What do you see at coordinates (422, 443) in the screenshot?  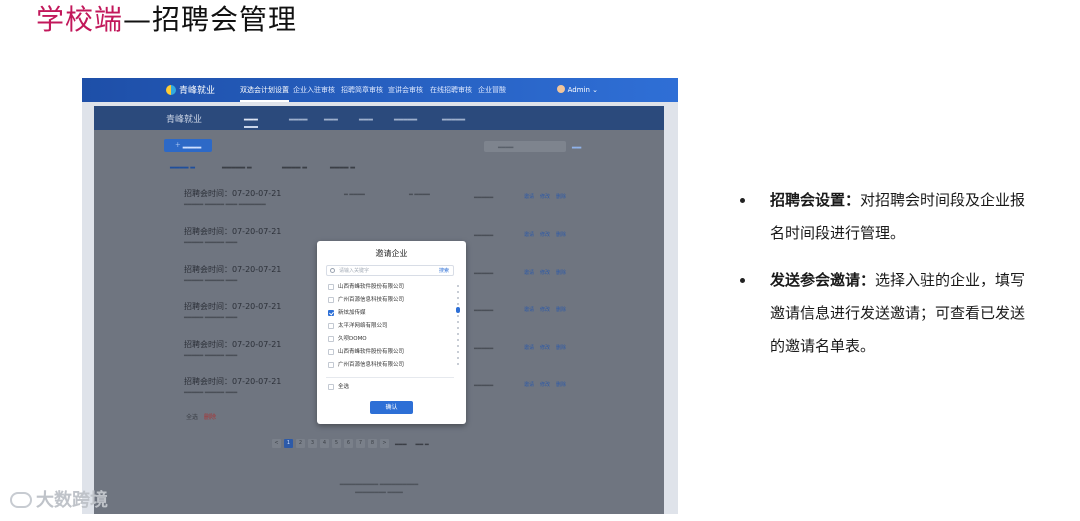 I see `page-jump: ▂▂ ▂` at bounding box center [422, 443].